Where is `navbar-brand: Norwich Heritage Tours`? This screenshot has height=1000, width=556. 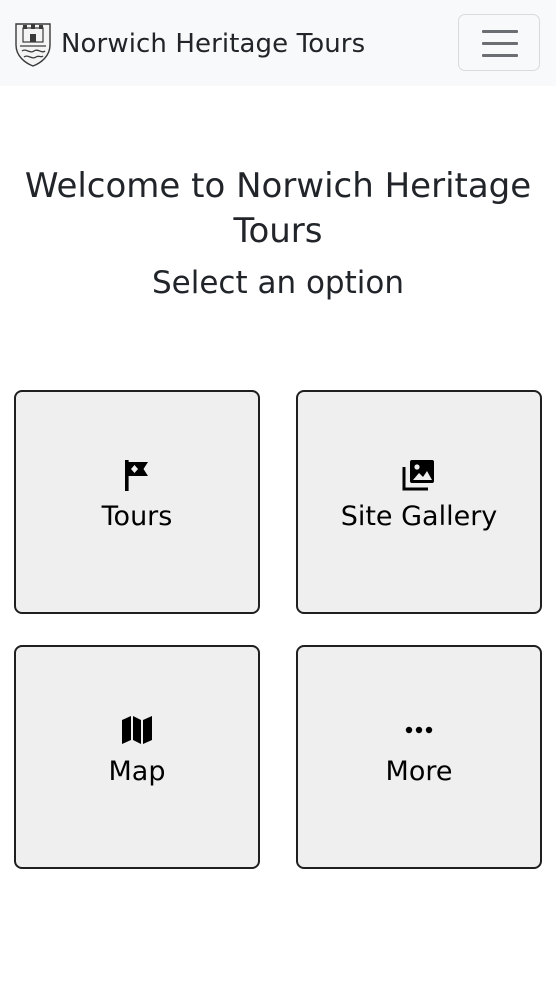
navbar-brand: Norwich Heritage Tours is located at coordinates (189, 44).